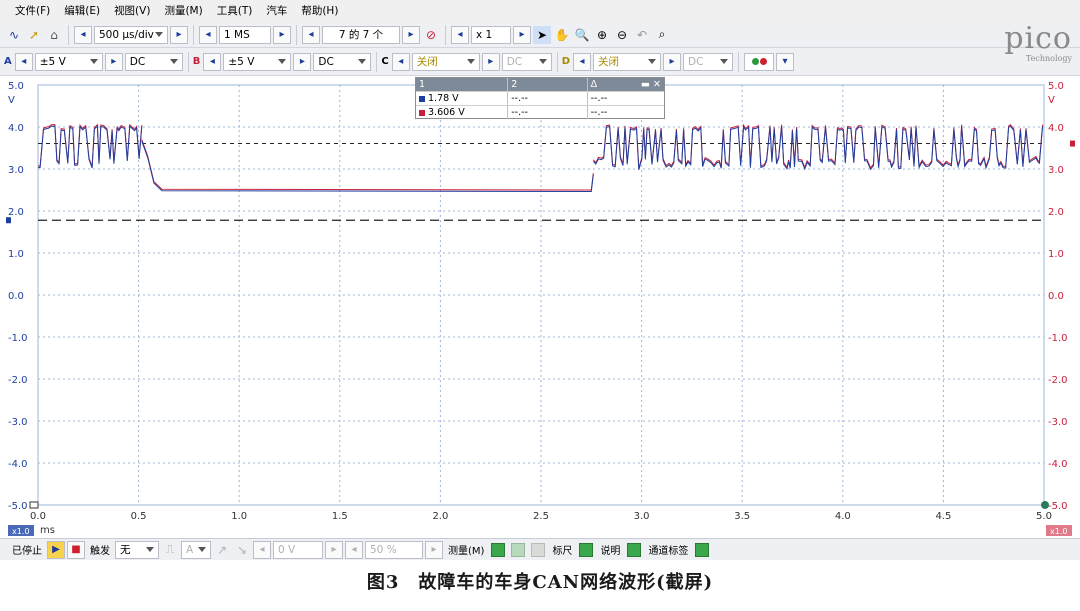 The height and width of the screenshot is (611, 1080). Describe the element at coordinates (1056, 212) in the screenshot. I see `y-tick-right-3: 2.0` at that location.